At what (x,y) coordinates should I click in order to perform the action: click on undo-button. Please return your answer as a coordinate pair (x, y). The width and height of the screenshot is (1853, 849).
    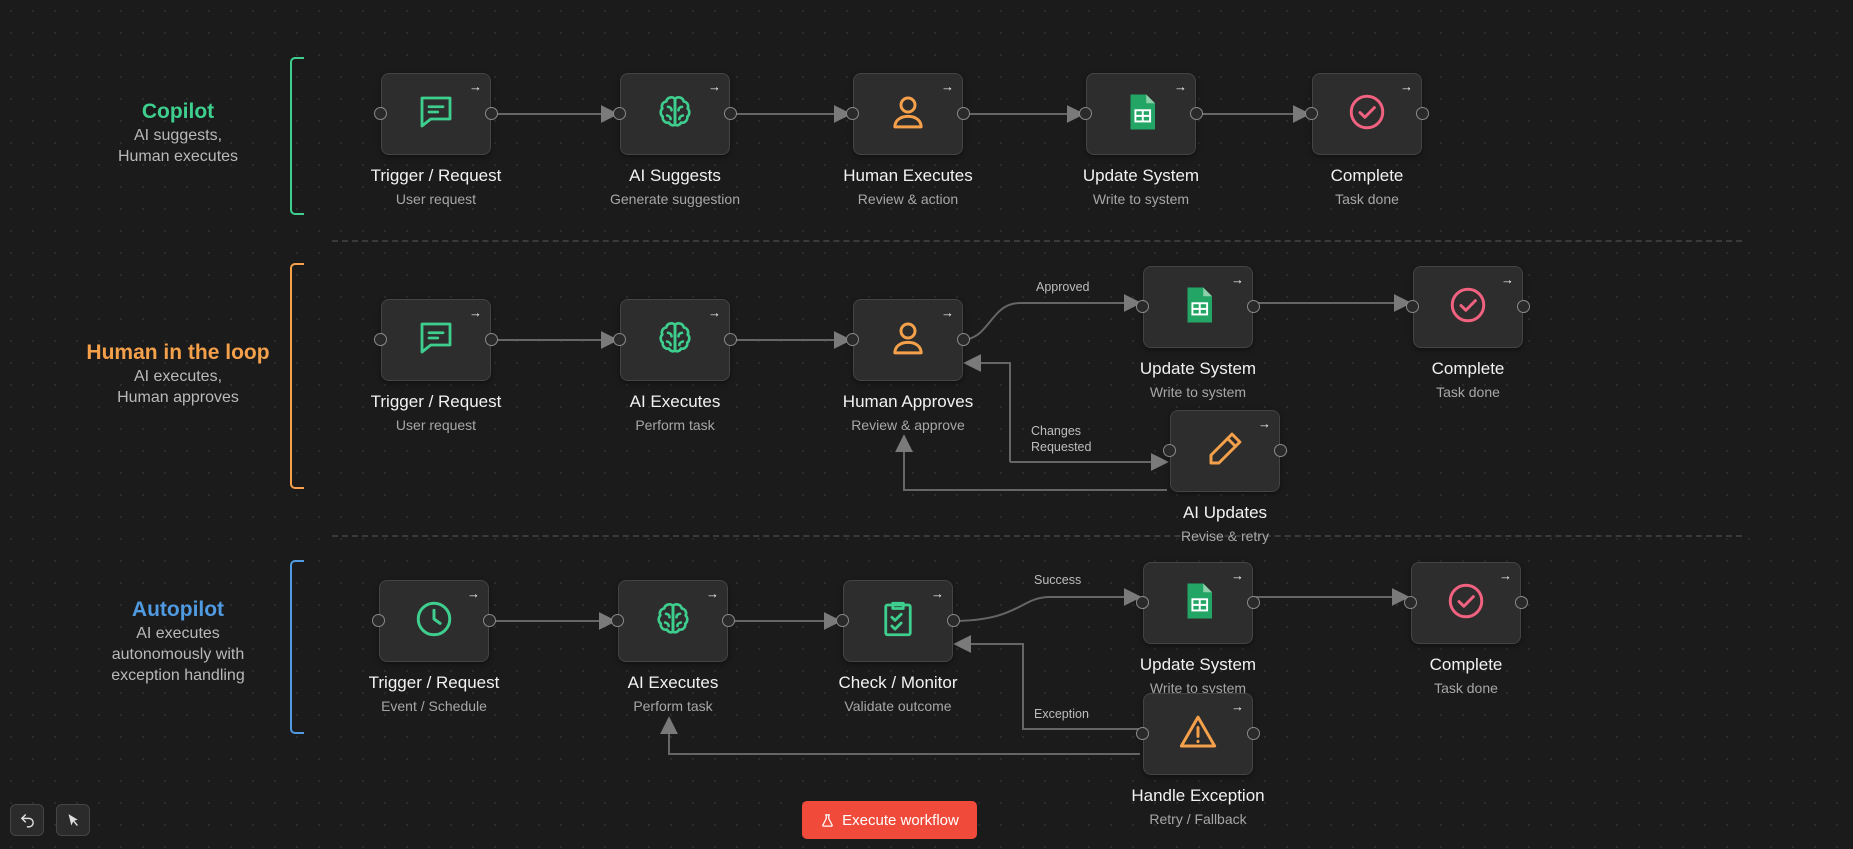
    Looking at the image, I should click on (27, 820).